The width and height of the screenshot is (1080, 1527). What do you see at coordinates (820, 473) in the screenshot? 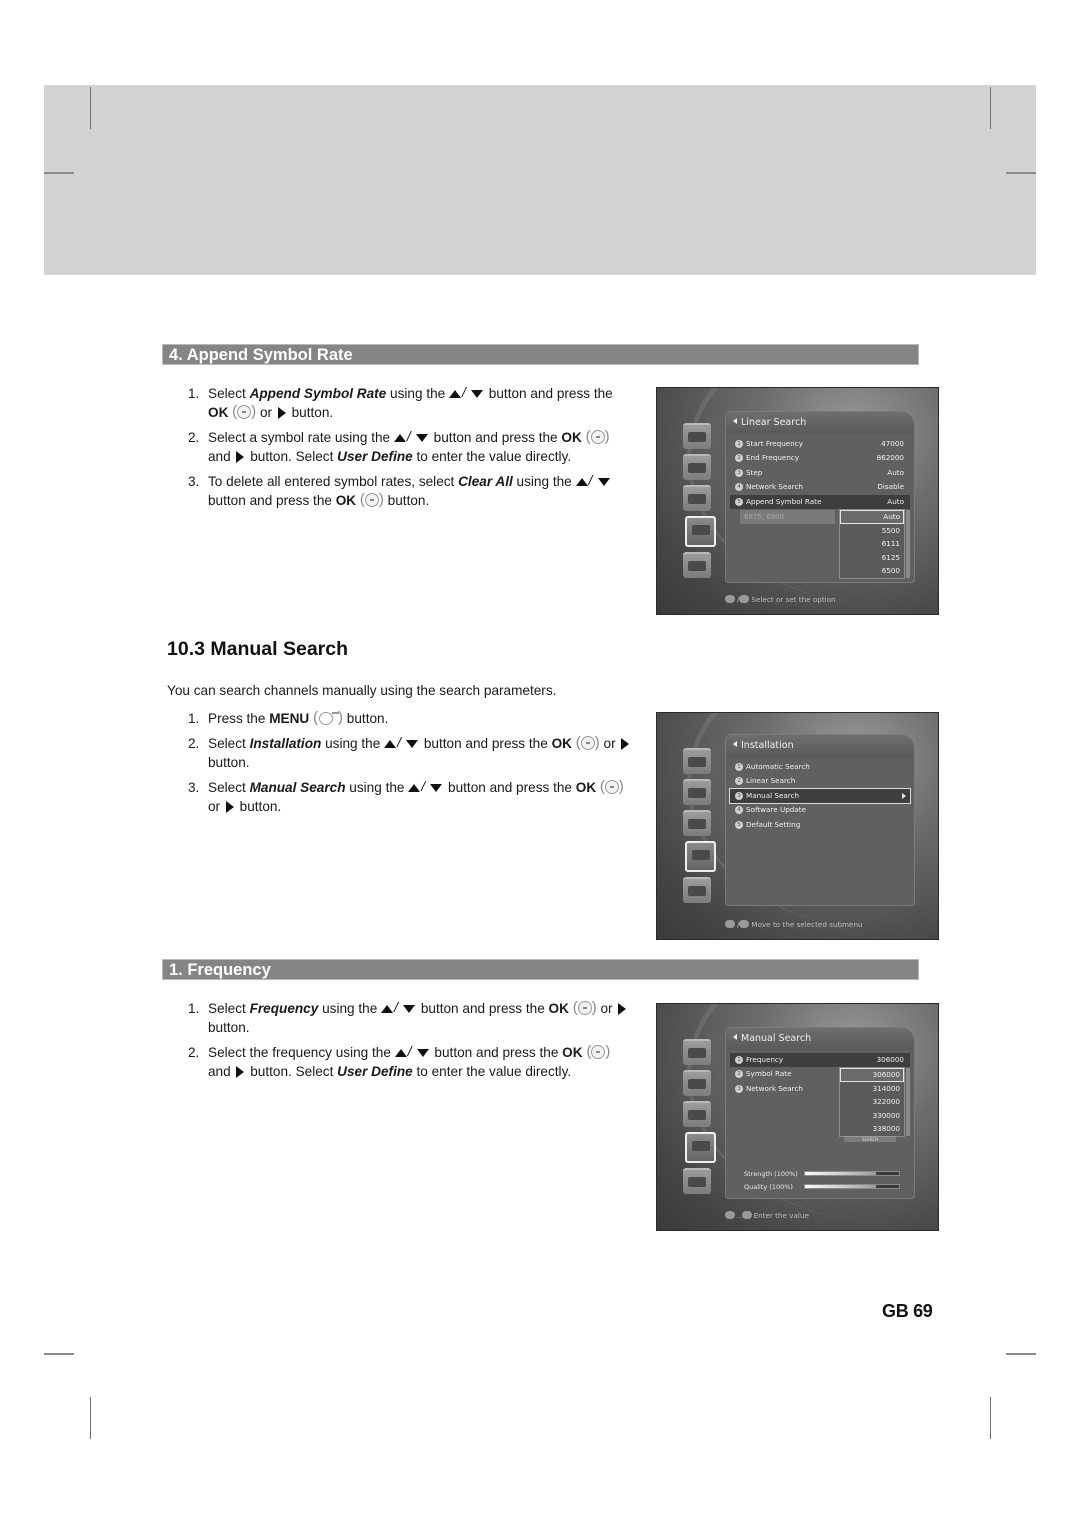
I see `menu-row: 3 Step Auto` at bounding box center [820, 473].